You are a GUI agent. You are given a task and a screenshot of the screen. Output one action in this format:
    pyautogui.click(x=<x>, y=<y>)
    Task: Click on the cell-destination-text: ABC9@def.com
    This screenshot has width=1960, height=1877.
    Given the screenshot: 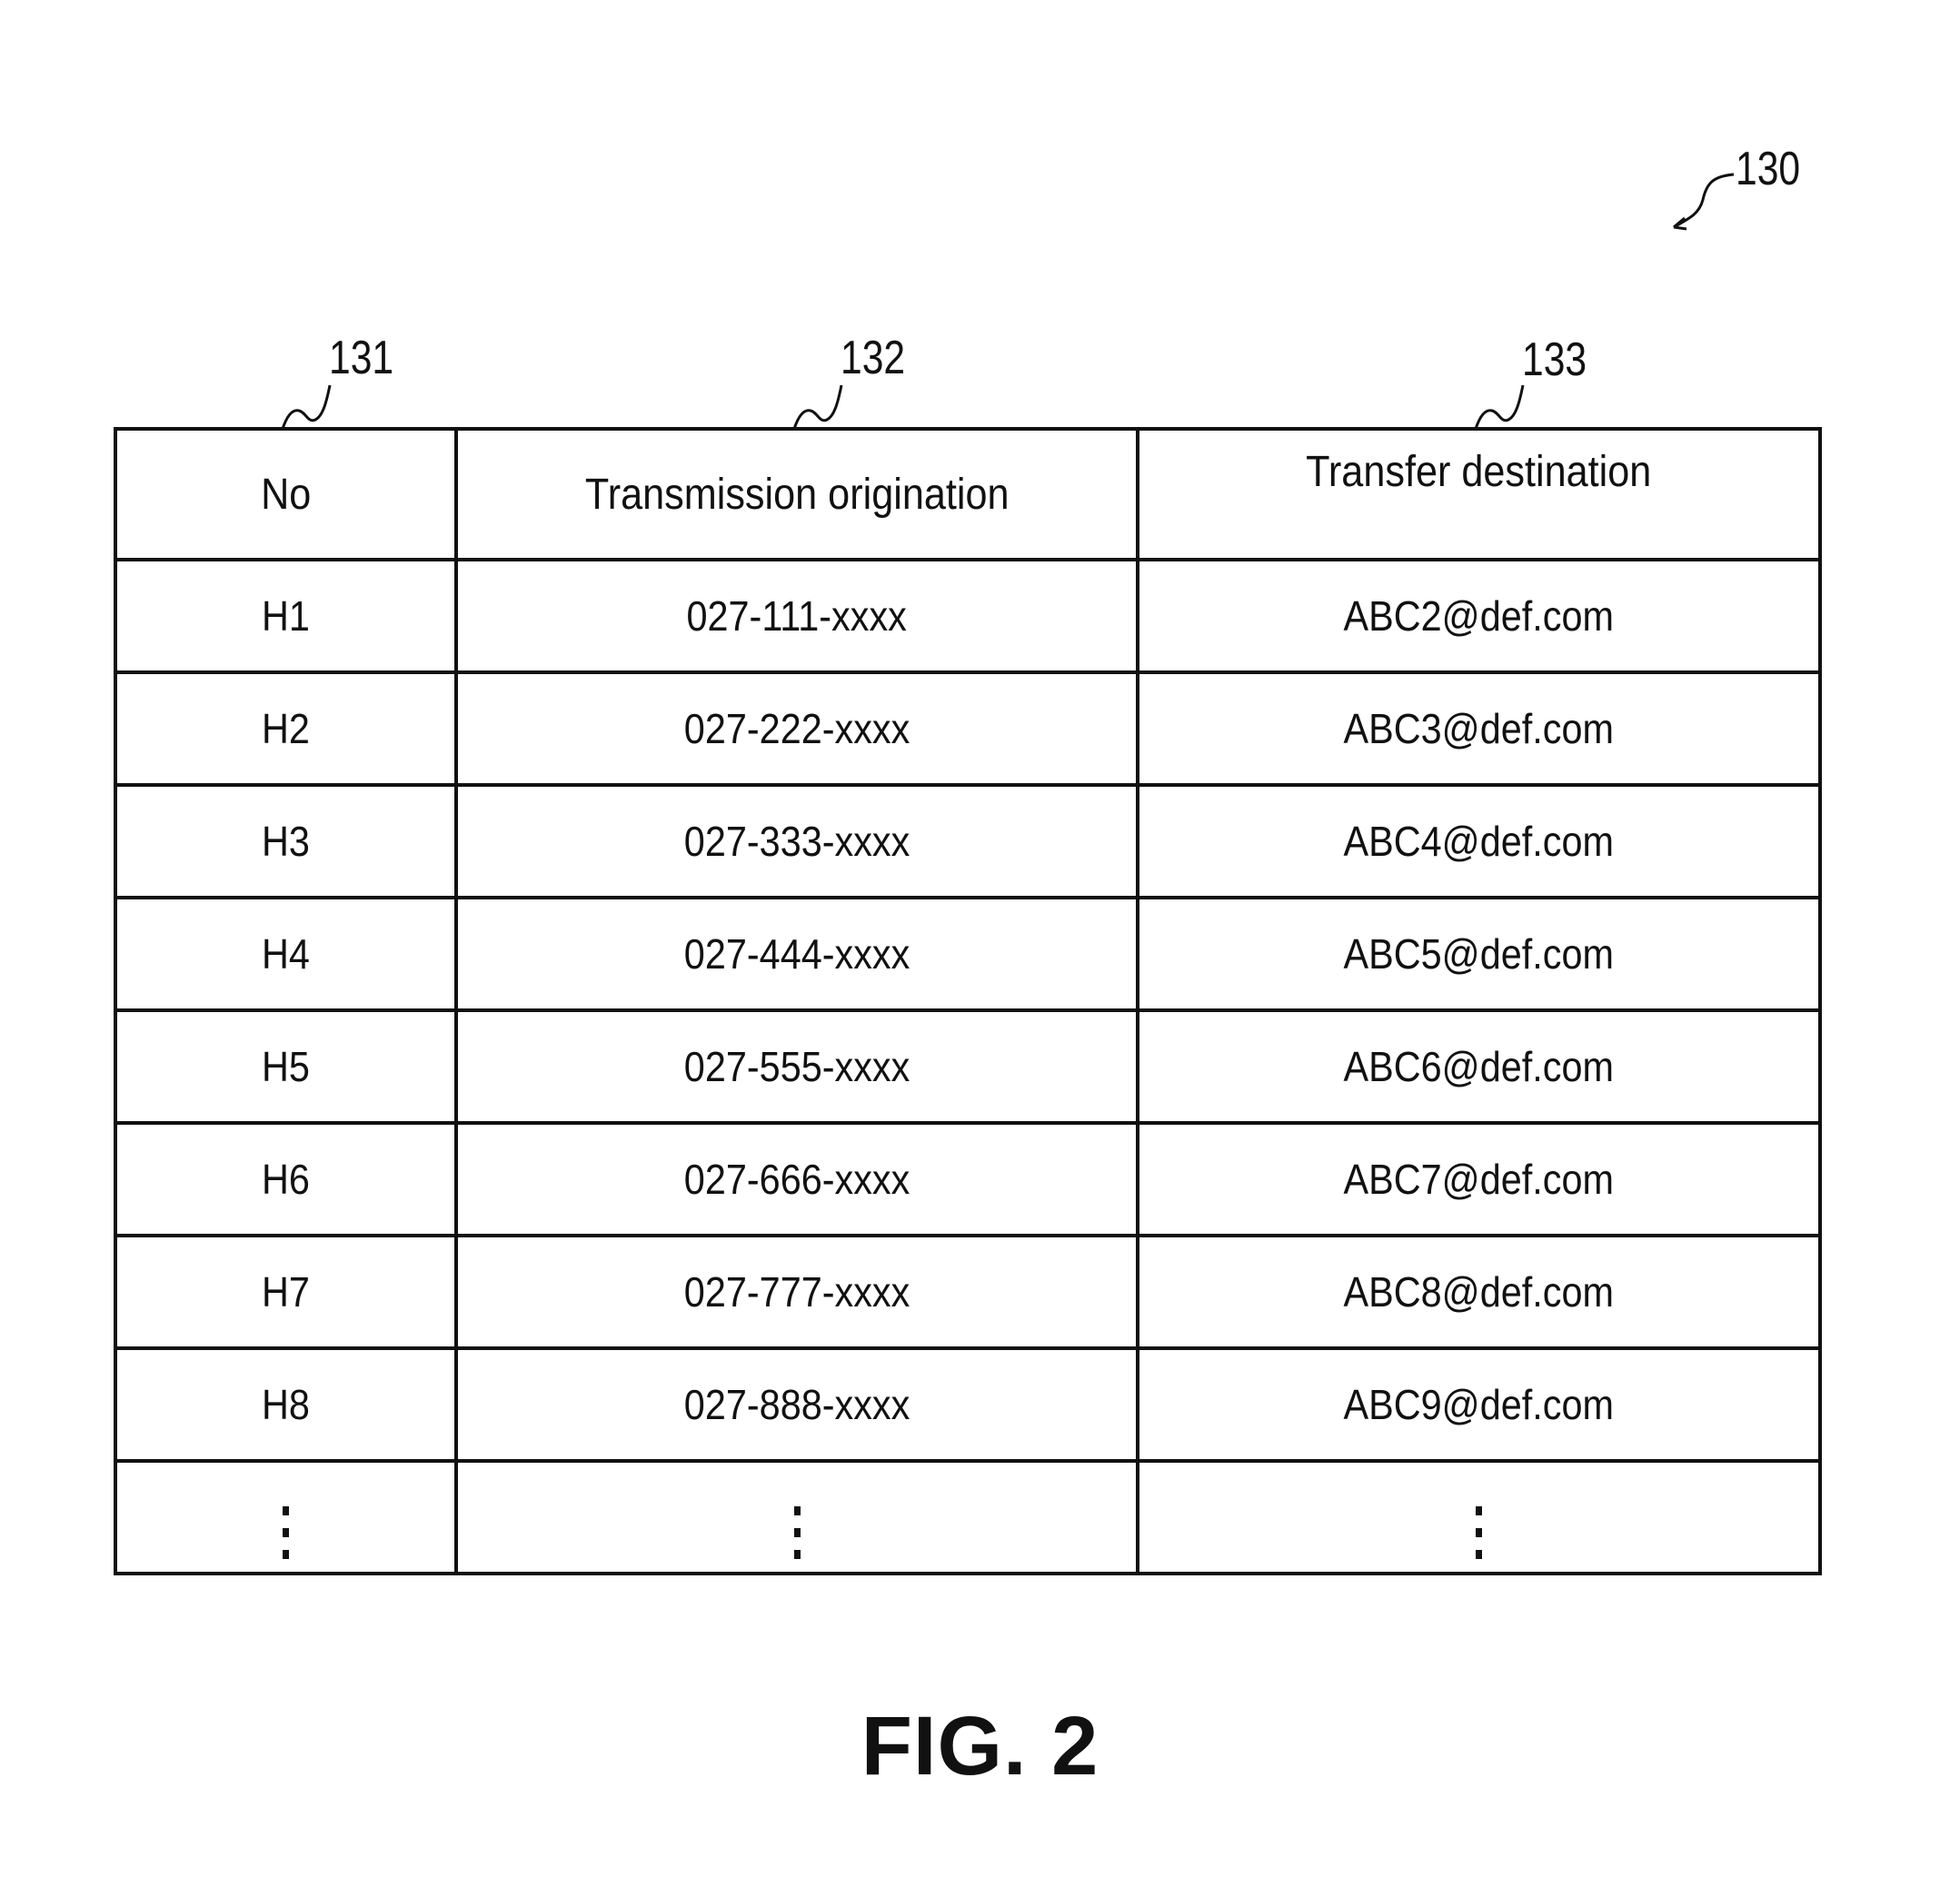 What is the action you would take?
    pyautogui.click(x=1479, y=1404)
    